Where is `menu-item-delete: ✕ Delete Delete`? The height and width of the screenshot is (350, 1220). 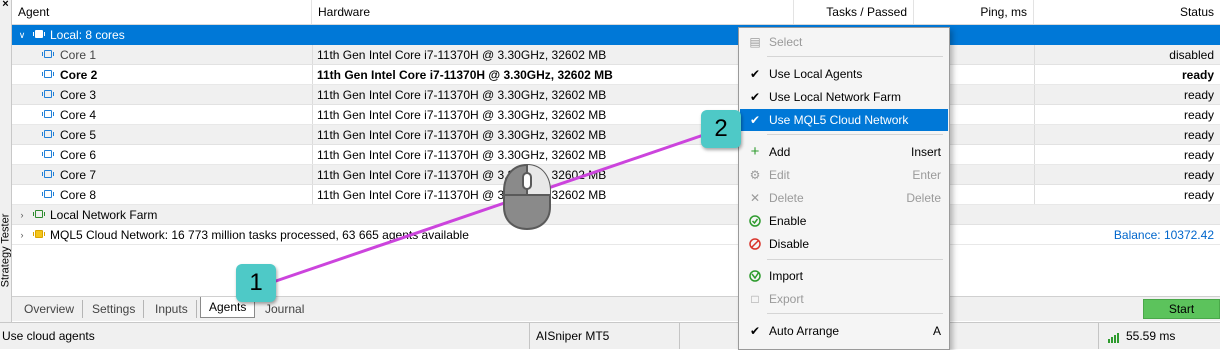
menu-item-delete: ✕ Delete Delete is located at coordinates (844, 198).